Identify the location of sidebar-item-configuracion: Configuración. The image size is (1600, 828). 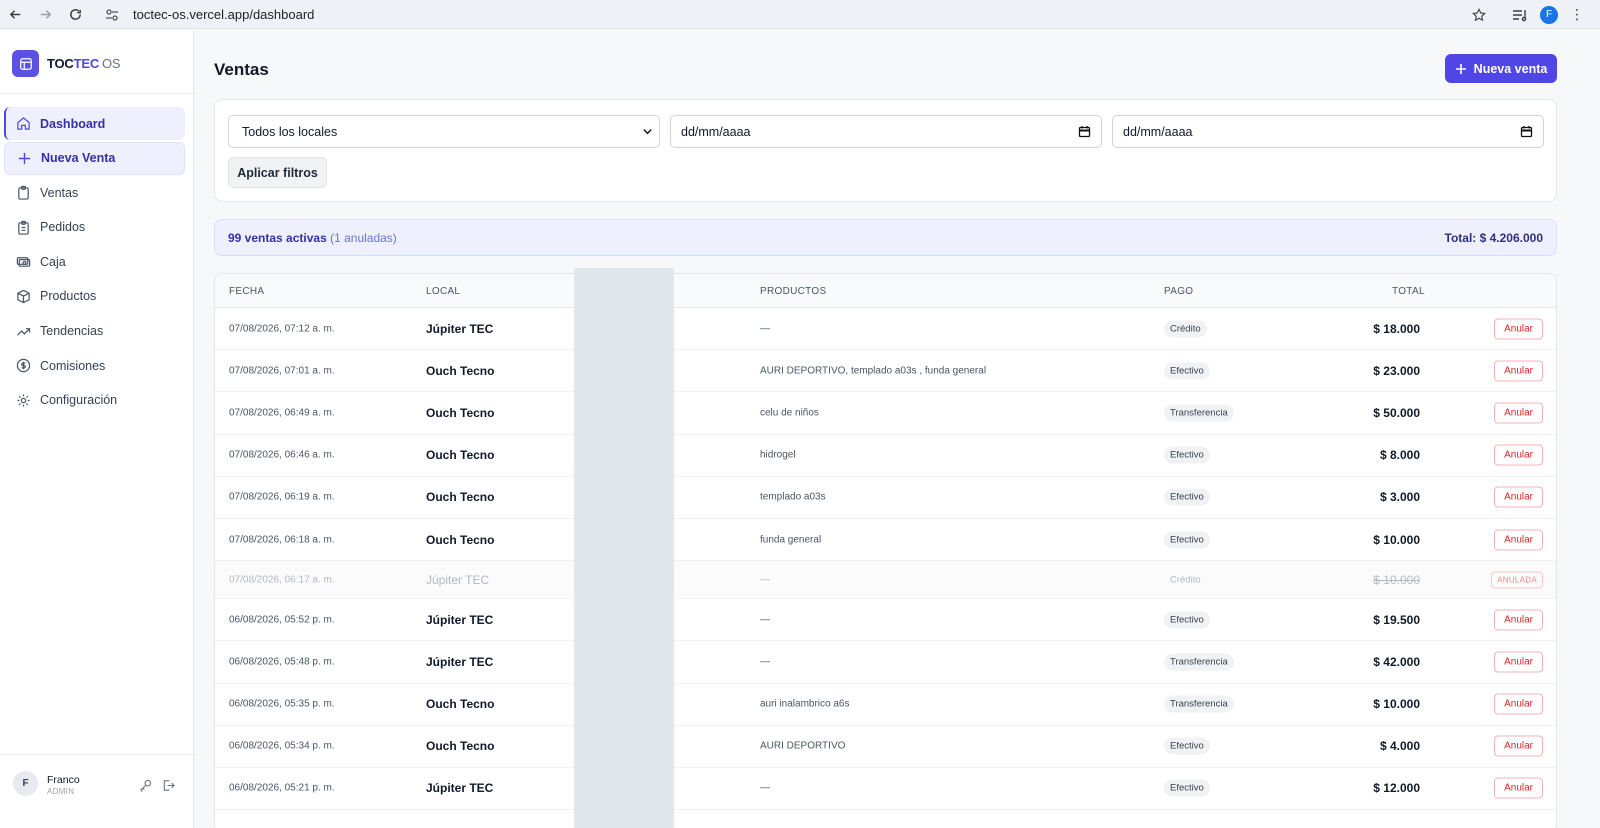
(94, 400).